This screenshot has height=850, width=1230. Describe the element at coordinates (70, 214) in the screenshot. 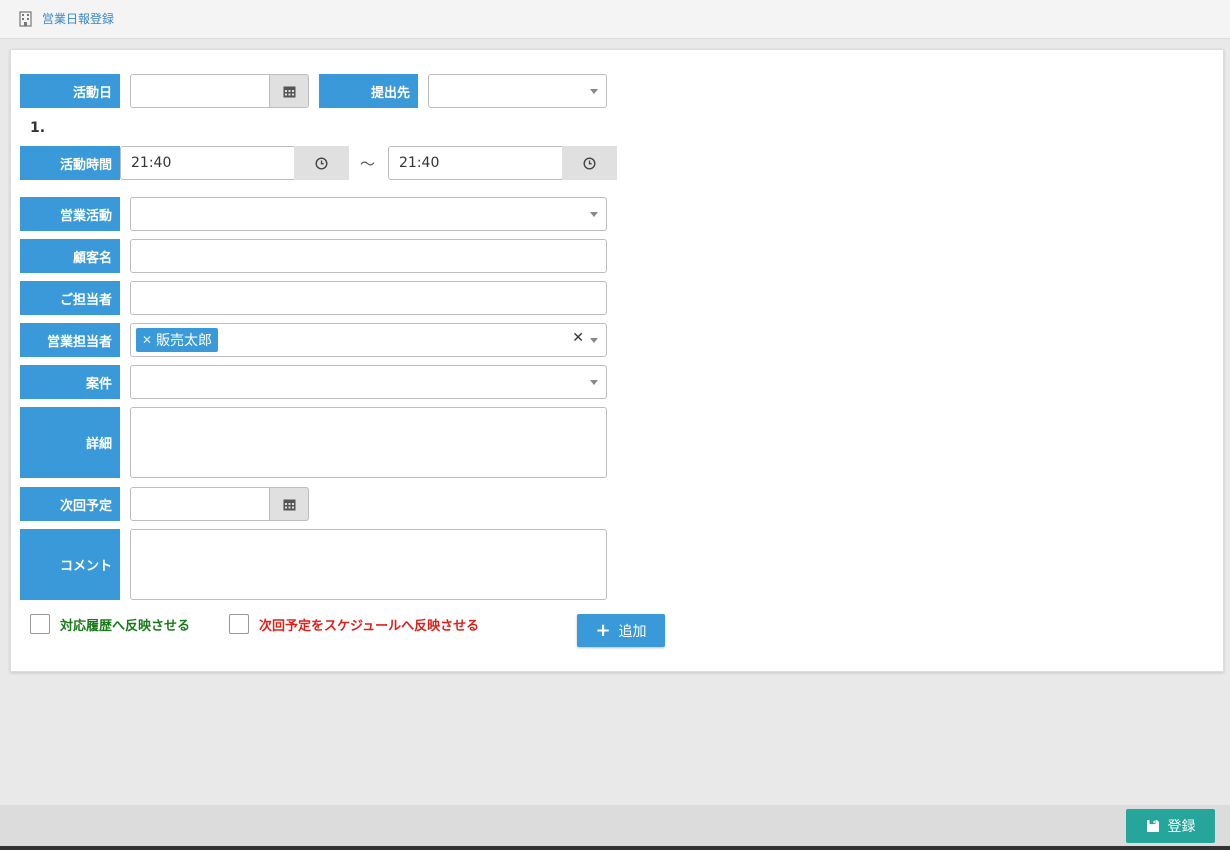

I see `sales-activity-label: 営業活動` at that location.